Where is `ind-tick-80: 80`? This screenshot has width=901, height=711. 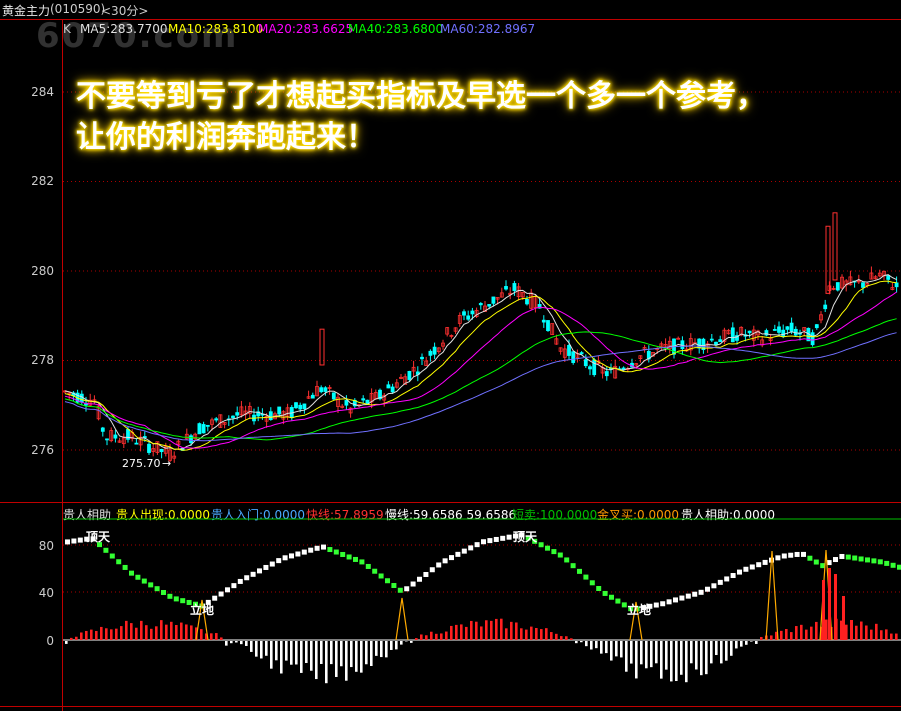 ind-tick-80: 80 is located at coordinates (46, 546).